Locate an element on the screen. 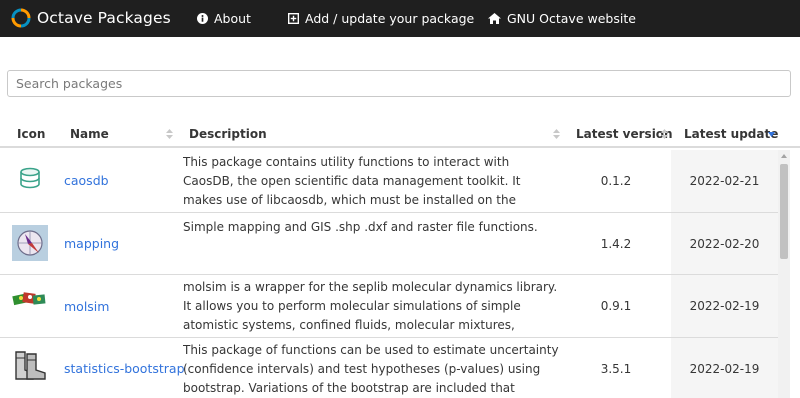 Image resolution: width=800 pixels, height=398 pixels. boots-icon is located at coordinates (30, 365).